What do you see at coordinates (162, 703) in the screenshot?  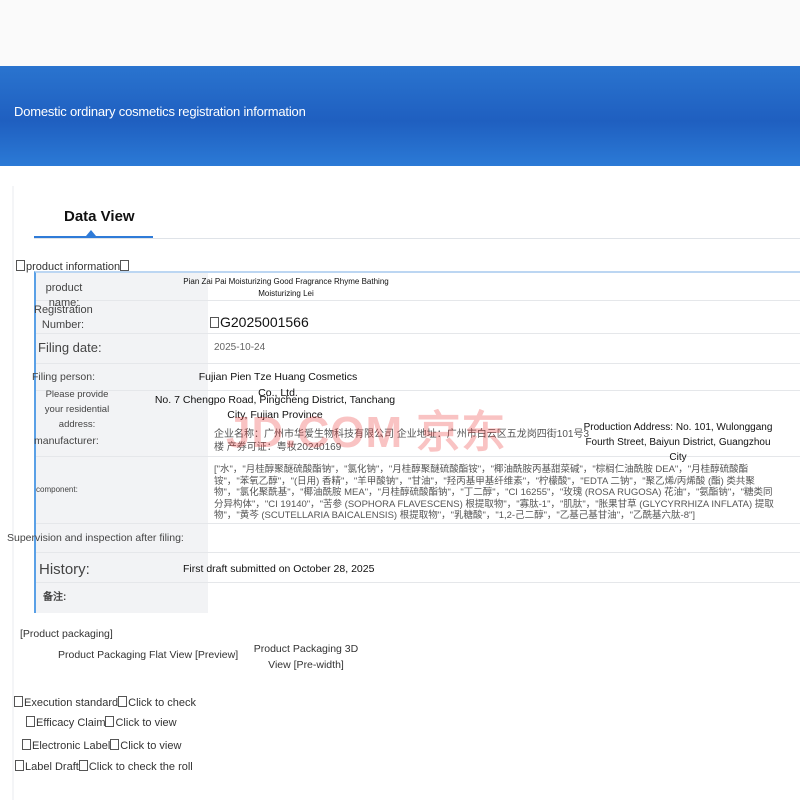 I see `execution-standard-link: Click to check` at bounding box center [162, 703].